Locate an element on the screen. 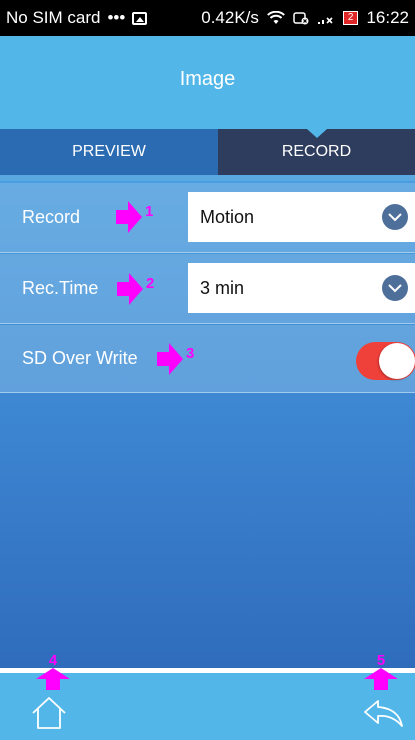 The width and height of the screenshot is (415, 740). rec-time-row: Rec.Time 2 3 min is located at coordinates (207, 289).